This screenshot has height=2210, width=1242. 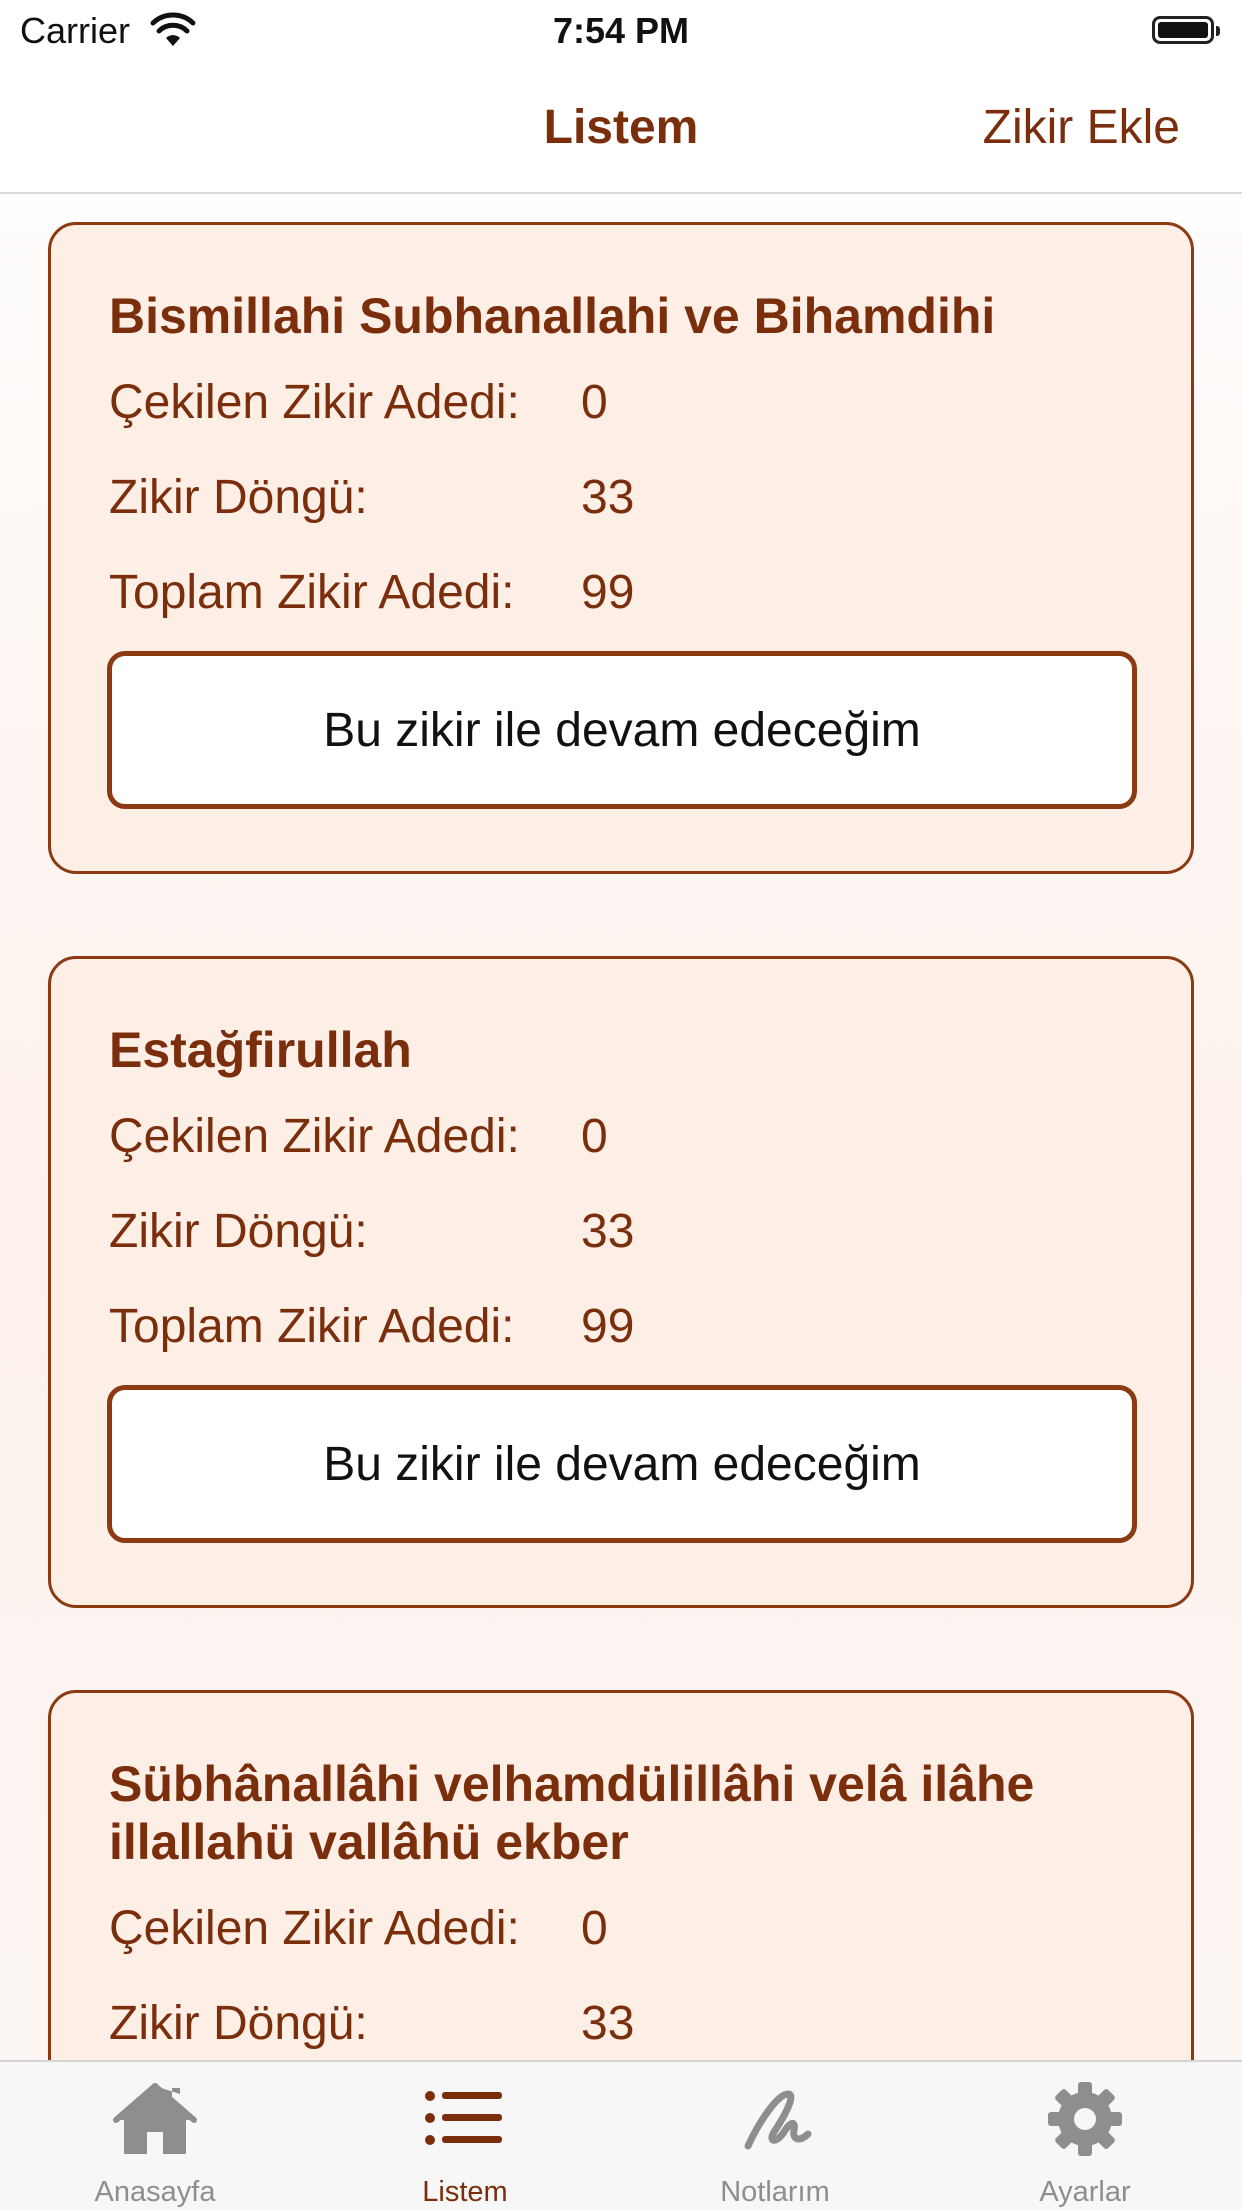 I want to click on tab-notlarim: Notlarım, so click(x=775, y=2136).